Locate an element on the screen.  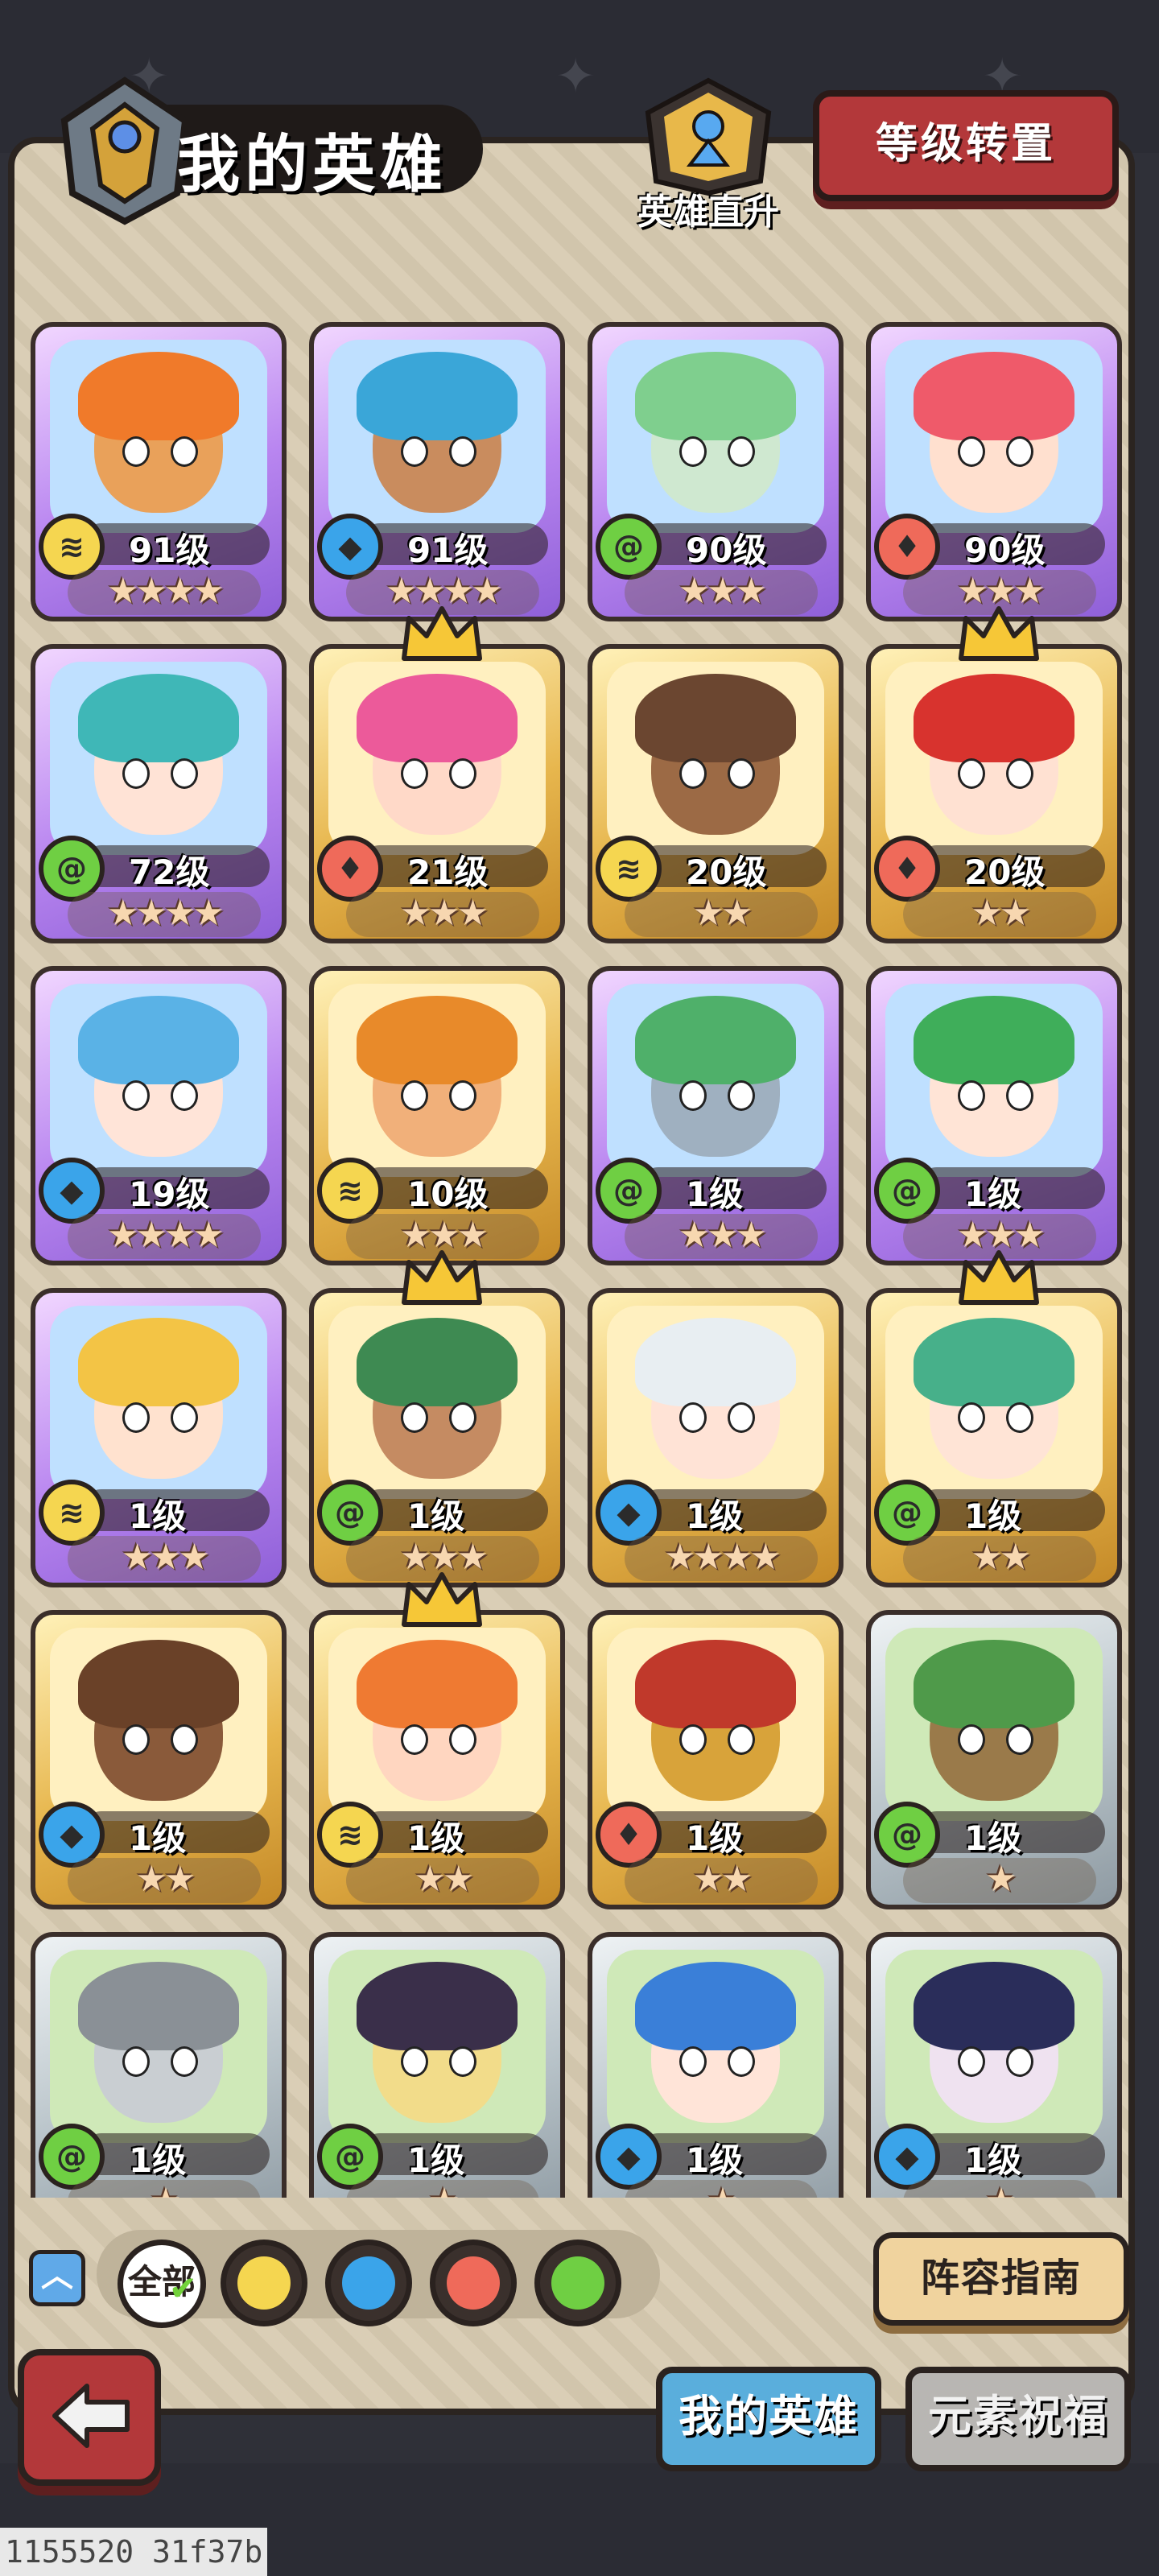
hero-portrait-tree-sprout is located at coordinates (994, 1724).